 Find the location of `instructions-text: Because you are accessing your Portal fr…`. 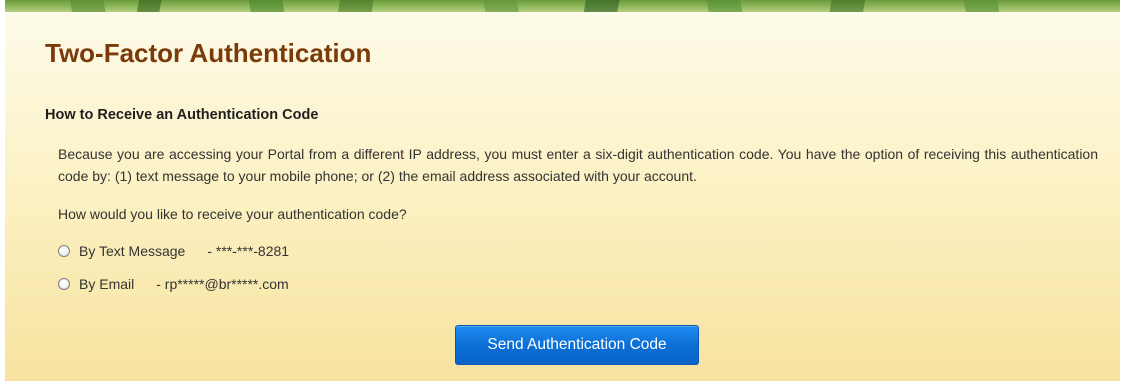

instructions-text: Because you are accessing your Portal fr… is located at coordinates (578, 165).